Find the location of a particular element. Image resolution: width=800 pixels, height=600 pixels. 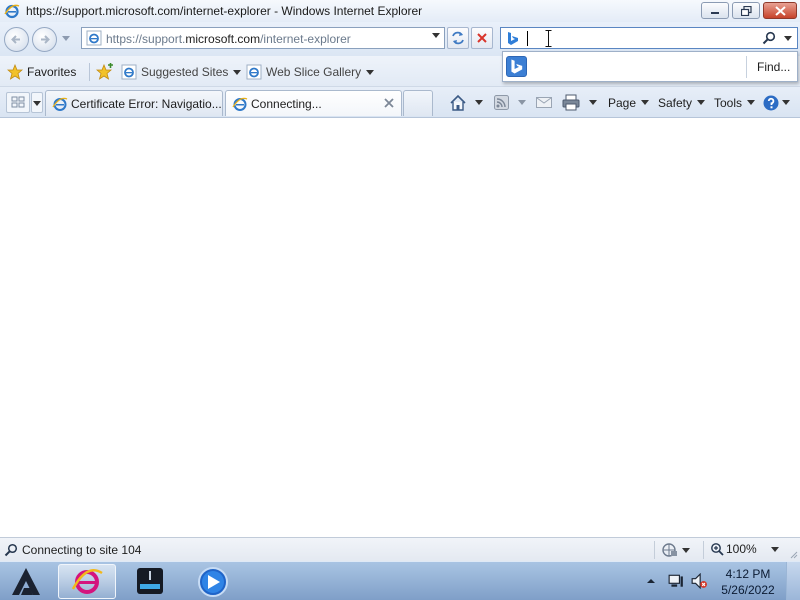

resize-grip-icon is located at coordinates (793, 554).